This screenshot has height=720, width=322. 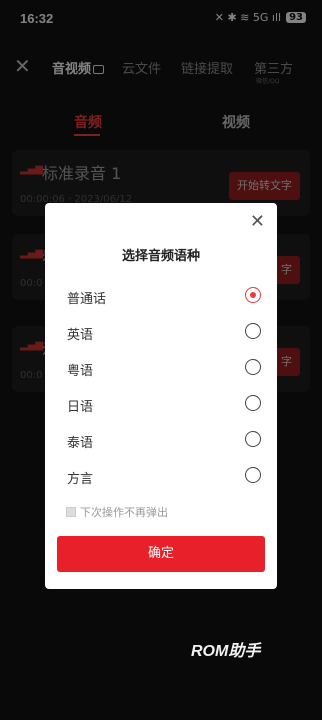 What do you see at coordinates (87, 299) in the screenshot?
I see `option-label: 普通话` at bounding box center [87, 299].